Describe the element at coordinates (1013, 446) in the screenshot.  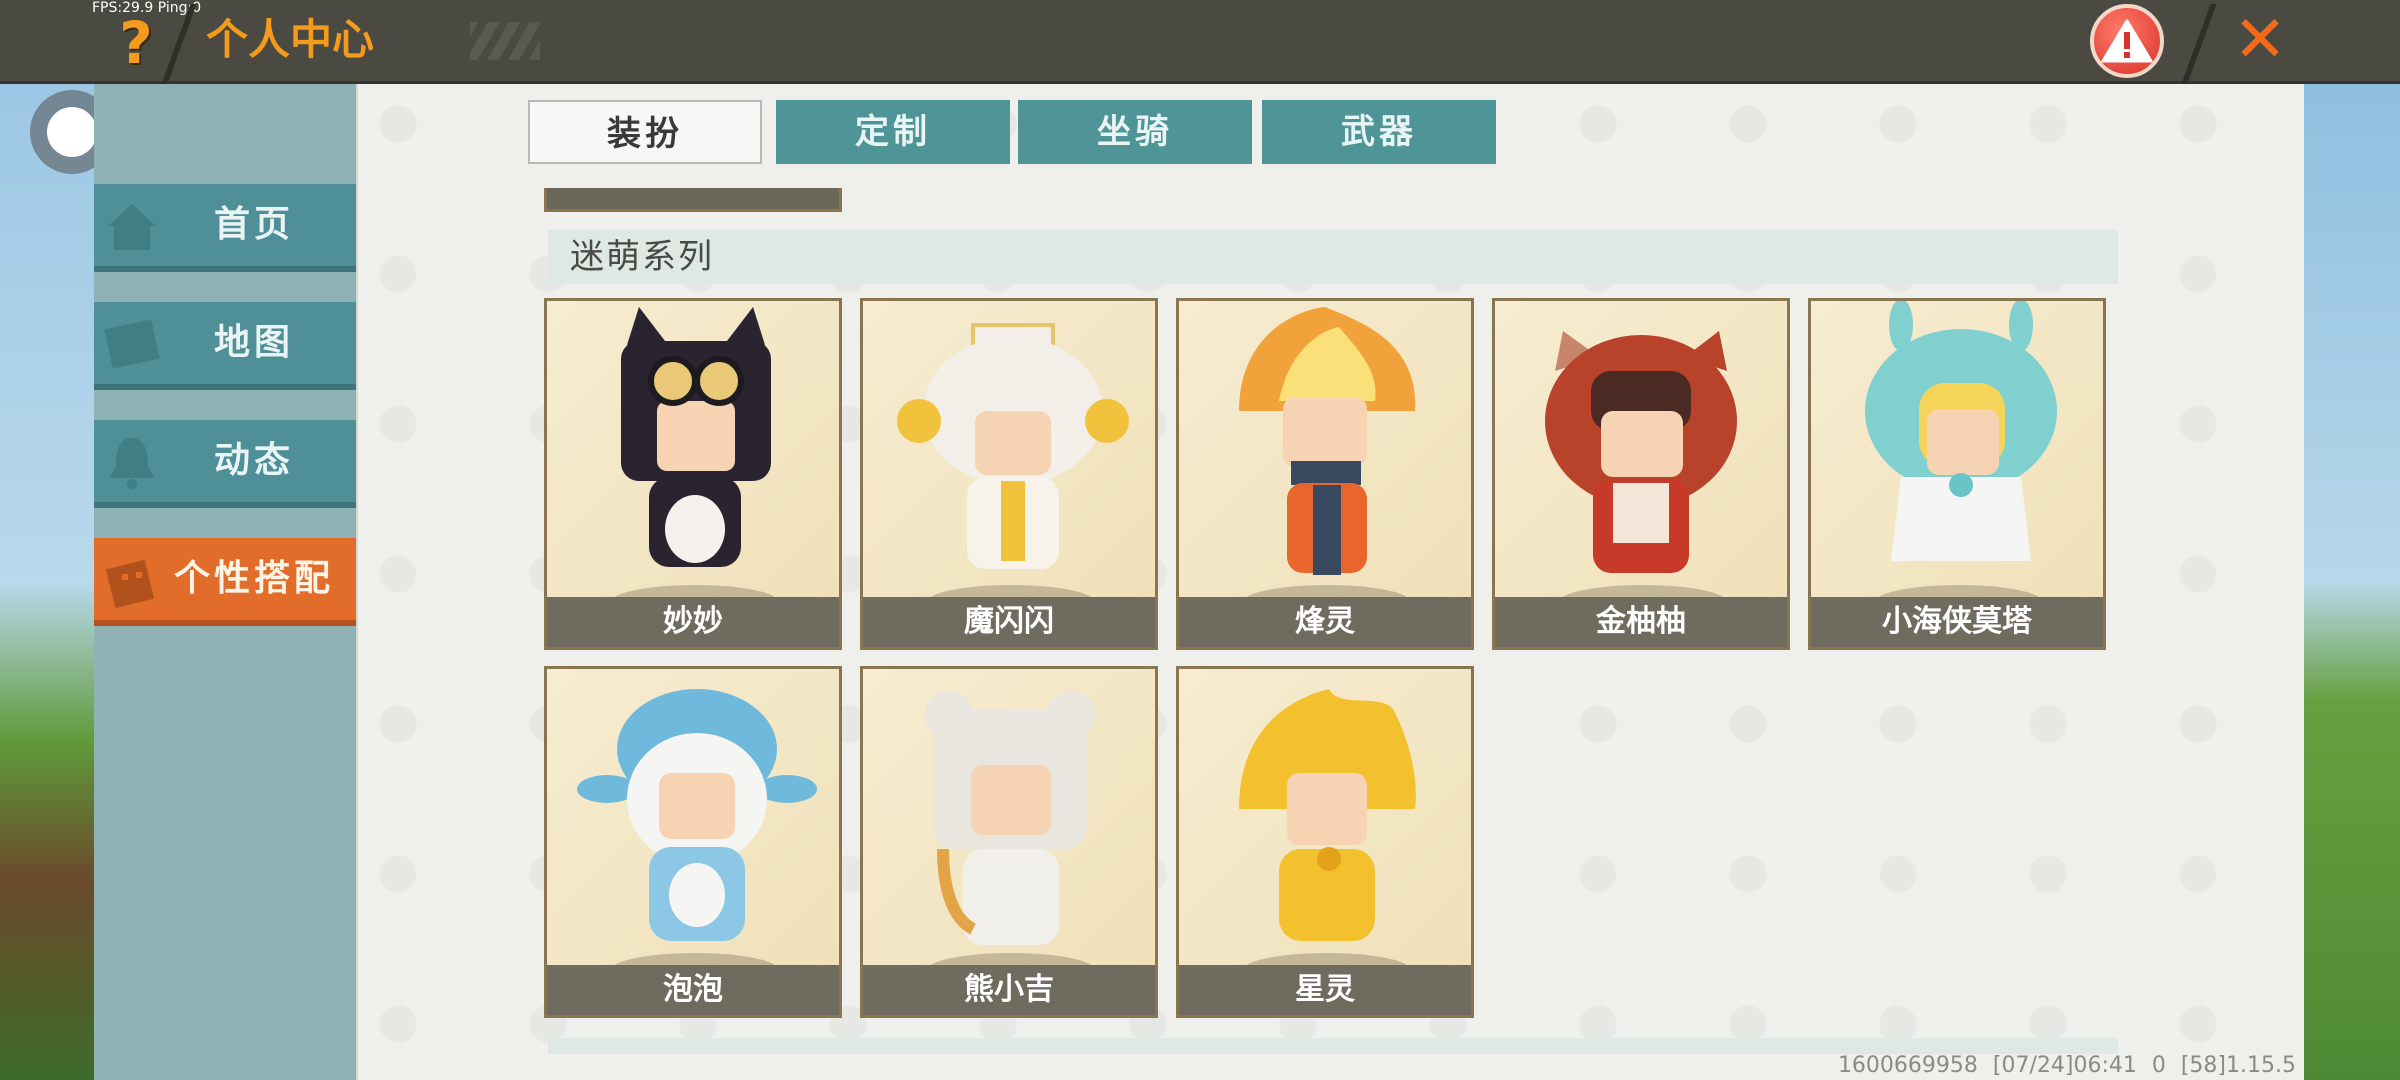
I see `character-magician-figure` at that location.